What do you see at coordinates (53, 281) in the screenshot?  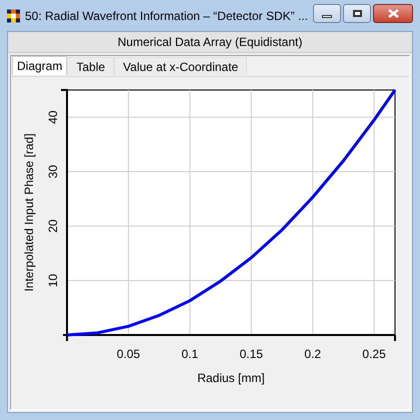 I see `y-tick-label: 10` at bounding box center [53, 281].